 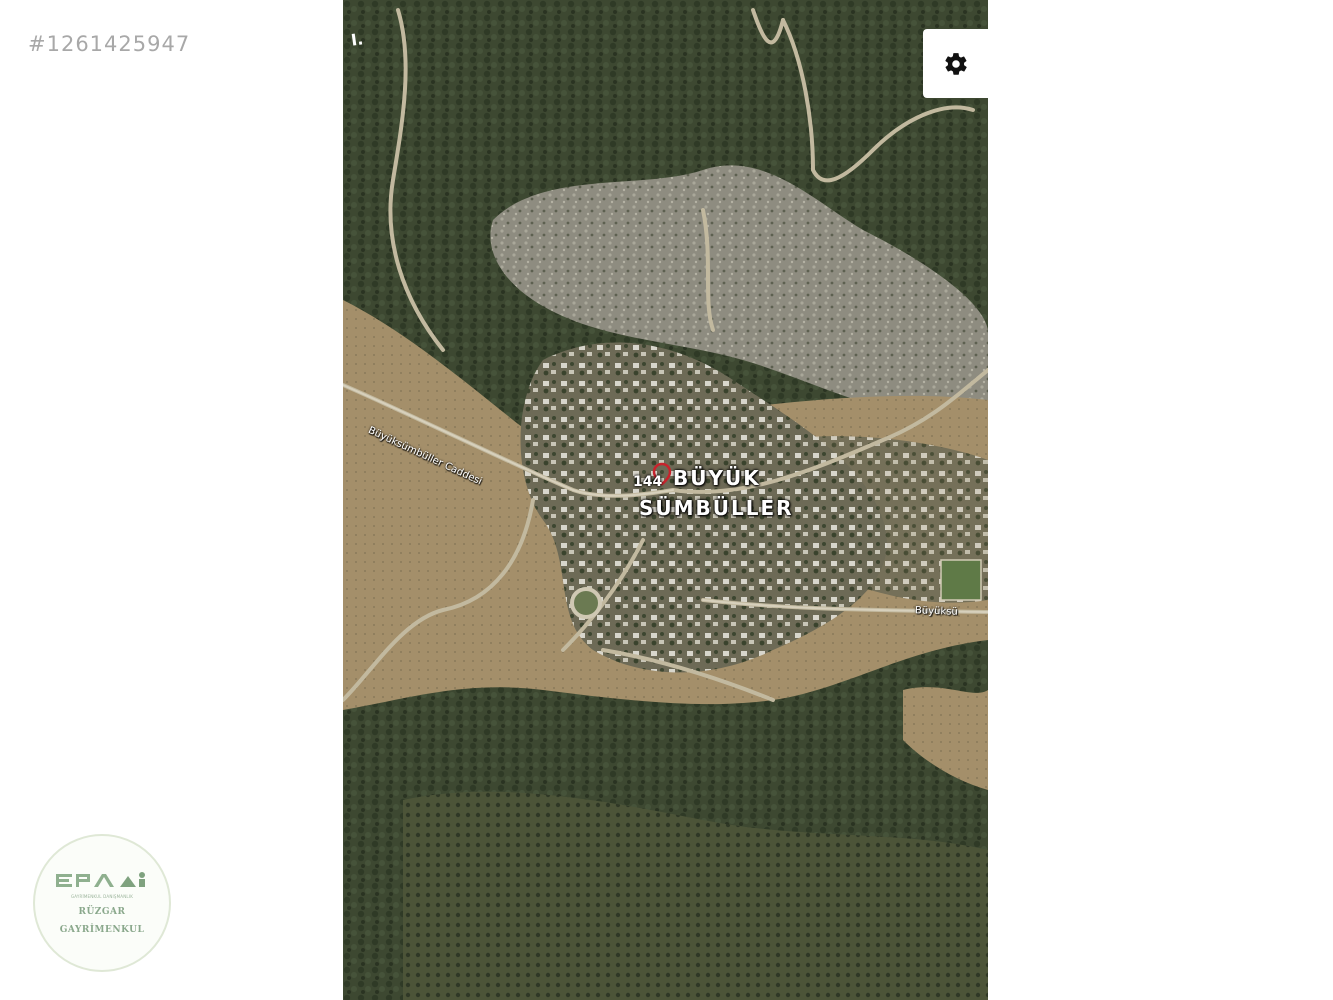 What do you see at coordinates (936, 611) in the screenshot?
I see `road-label: Büyüksü` at bounding box center [936, 611].